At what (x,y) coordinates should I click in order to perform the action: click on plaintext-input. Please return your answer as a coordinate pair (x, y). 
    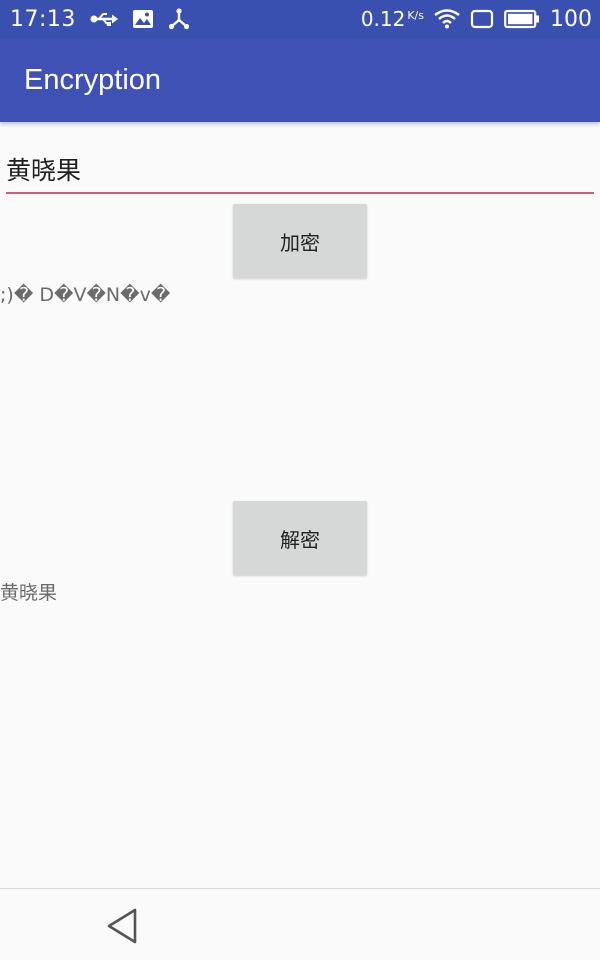
    Looking at the image, I should click on (300, 172).